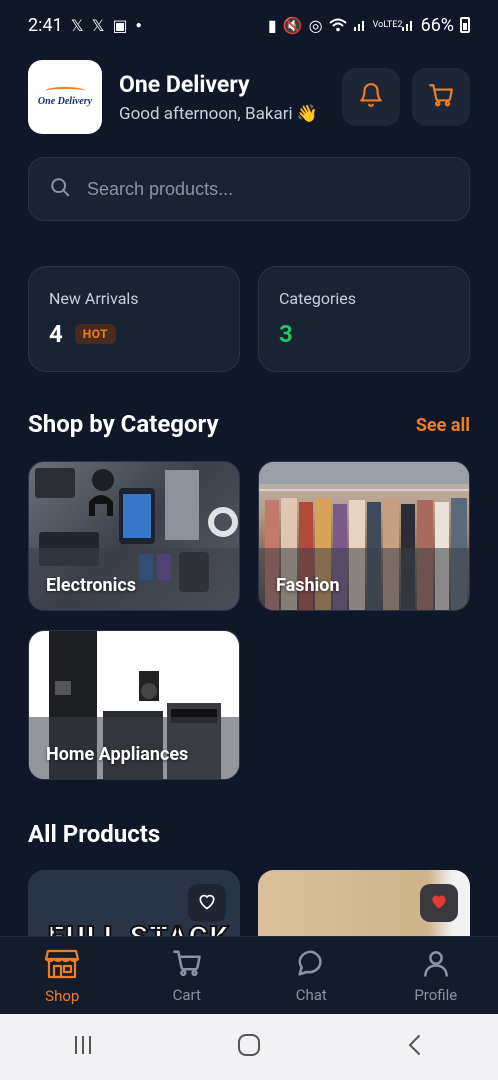 The height and width of the screenshot is (1080, 498). I want to click on category-label: Electronics, so click(91, 585).